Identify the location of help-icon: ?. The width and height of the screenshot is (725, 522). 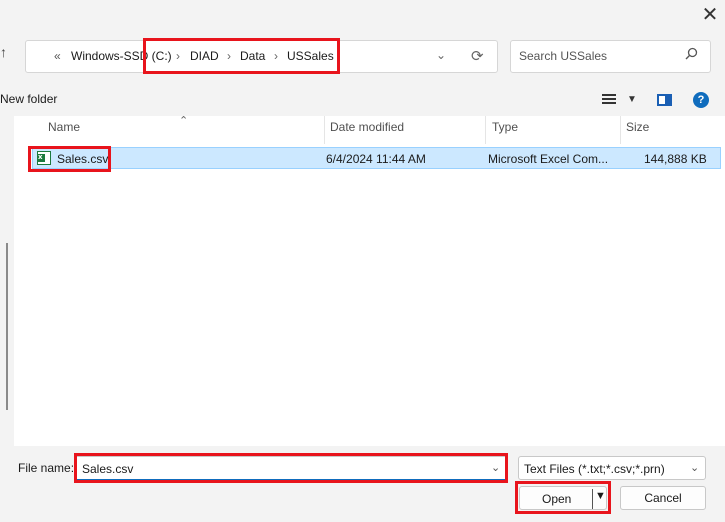
(701, 100).